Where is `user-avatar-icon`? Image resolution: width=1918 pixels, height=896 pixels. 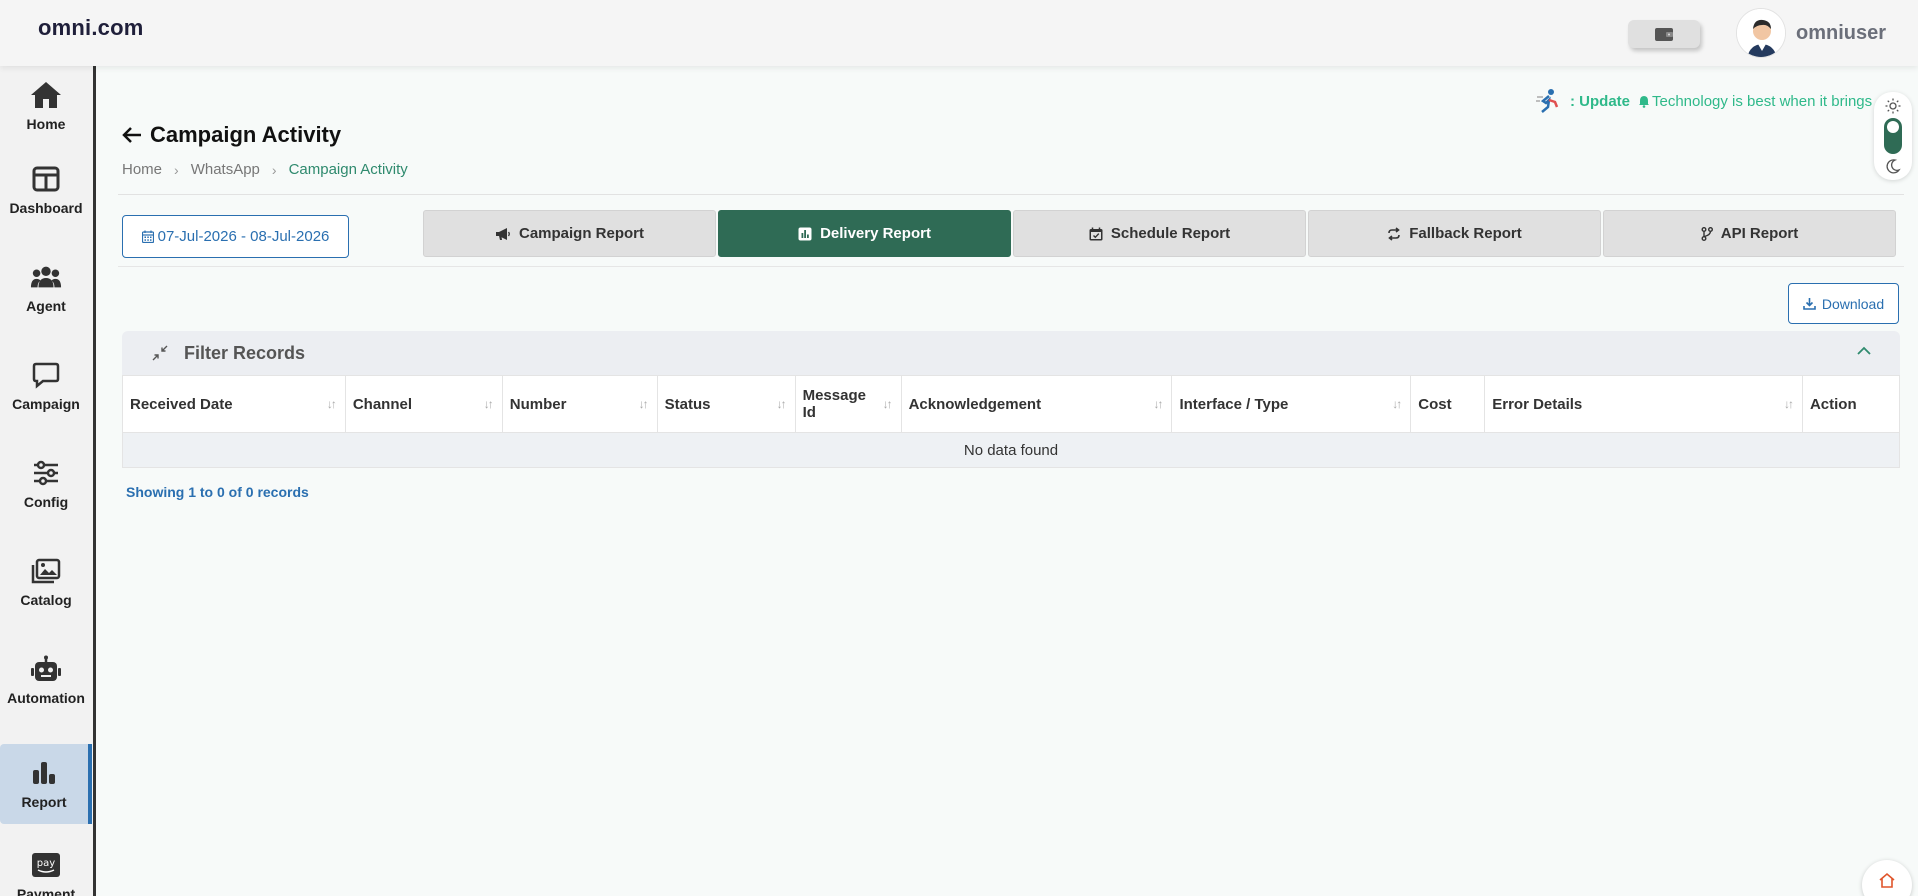 user-avatar-icon is located at coordinates (1761, 33).